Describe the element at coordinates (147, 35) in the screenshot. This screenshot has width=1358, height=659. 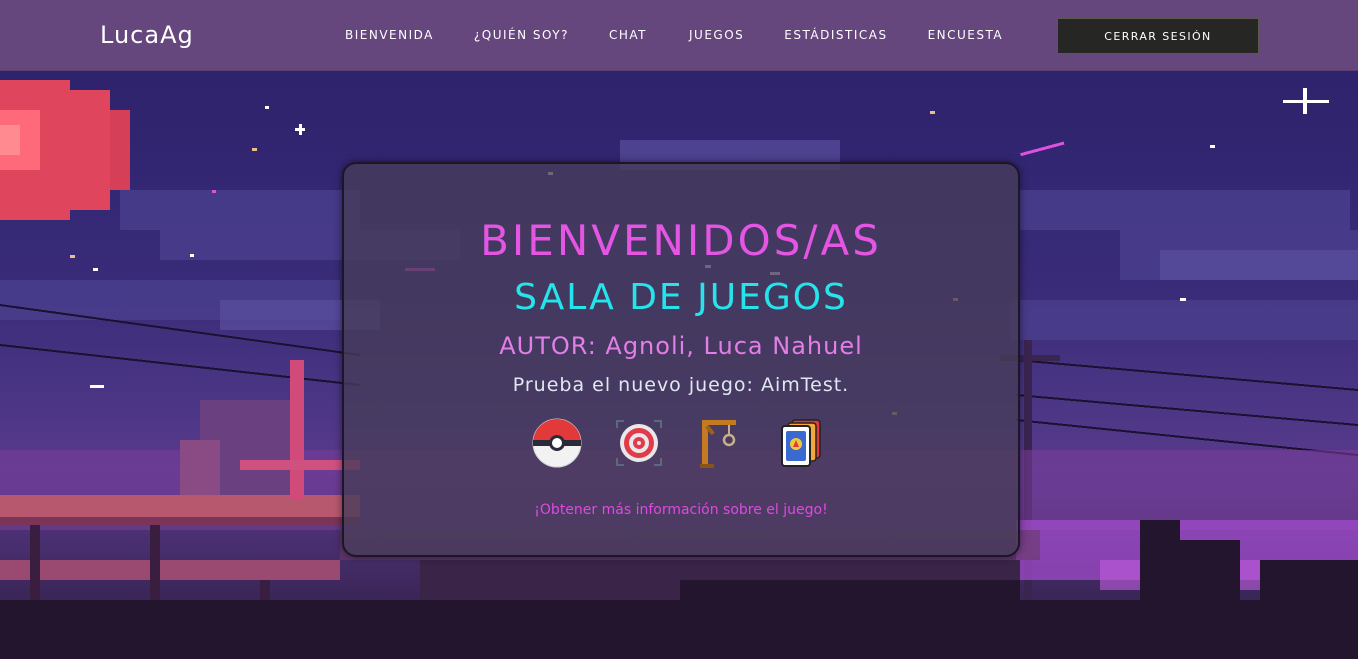
I see `brand-logo: LucaAg` at that location.